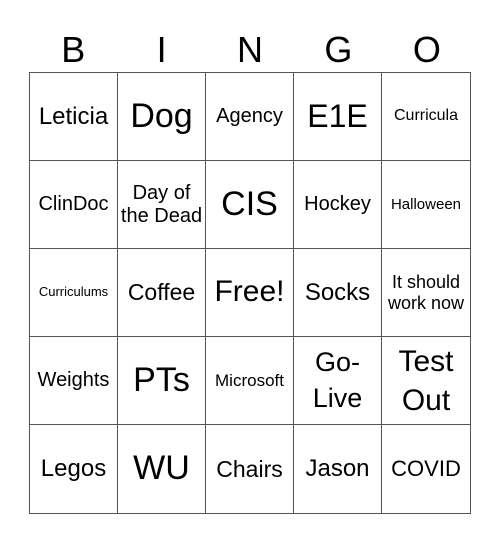 The width and height of the screenshot is (500, 544). What do you see at coordinates (426, 381) in the screenshot?
I see `bingo-cell: Test Out` at bounding box center [426, 381].